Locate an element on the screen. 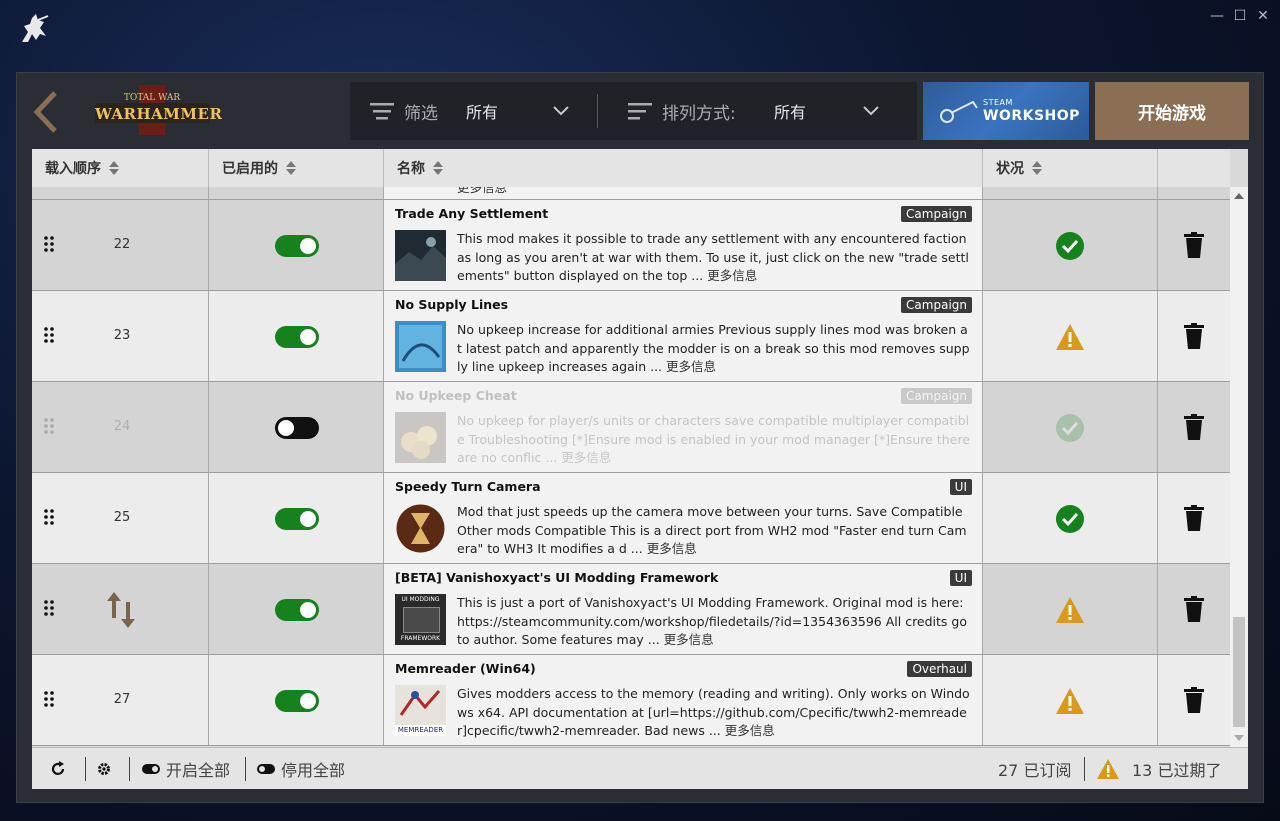 The width and height of the screenshot is (1280, 821). refresh-icon is located at coordinates (58, 767).